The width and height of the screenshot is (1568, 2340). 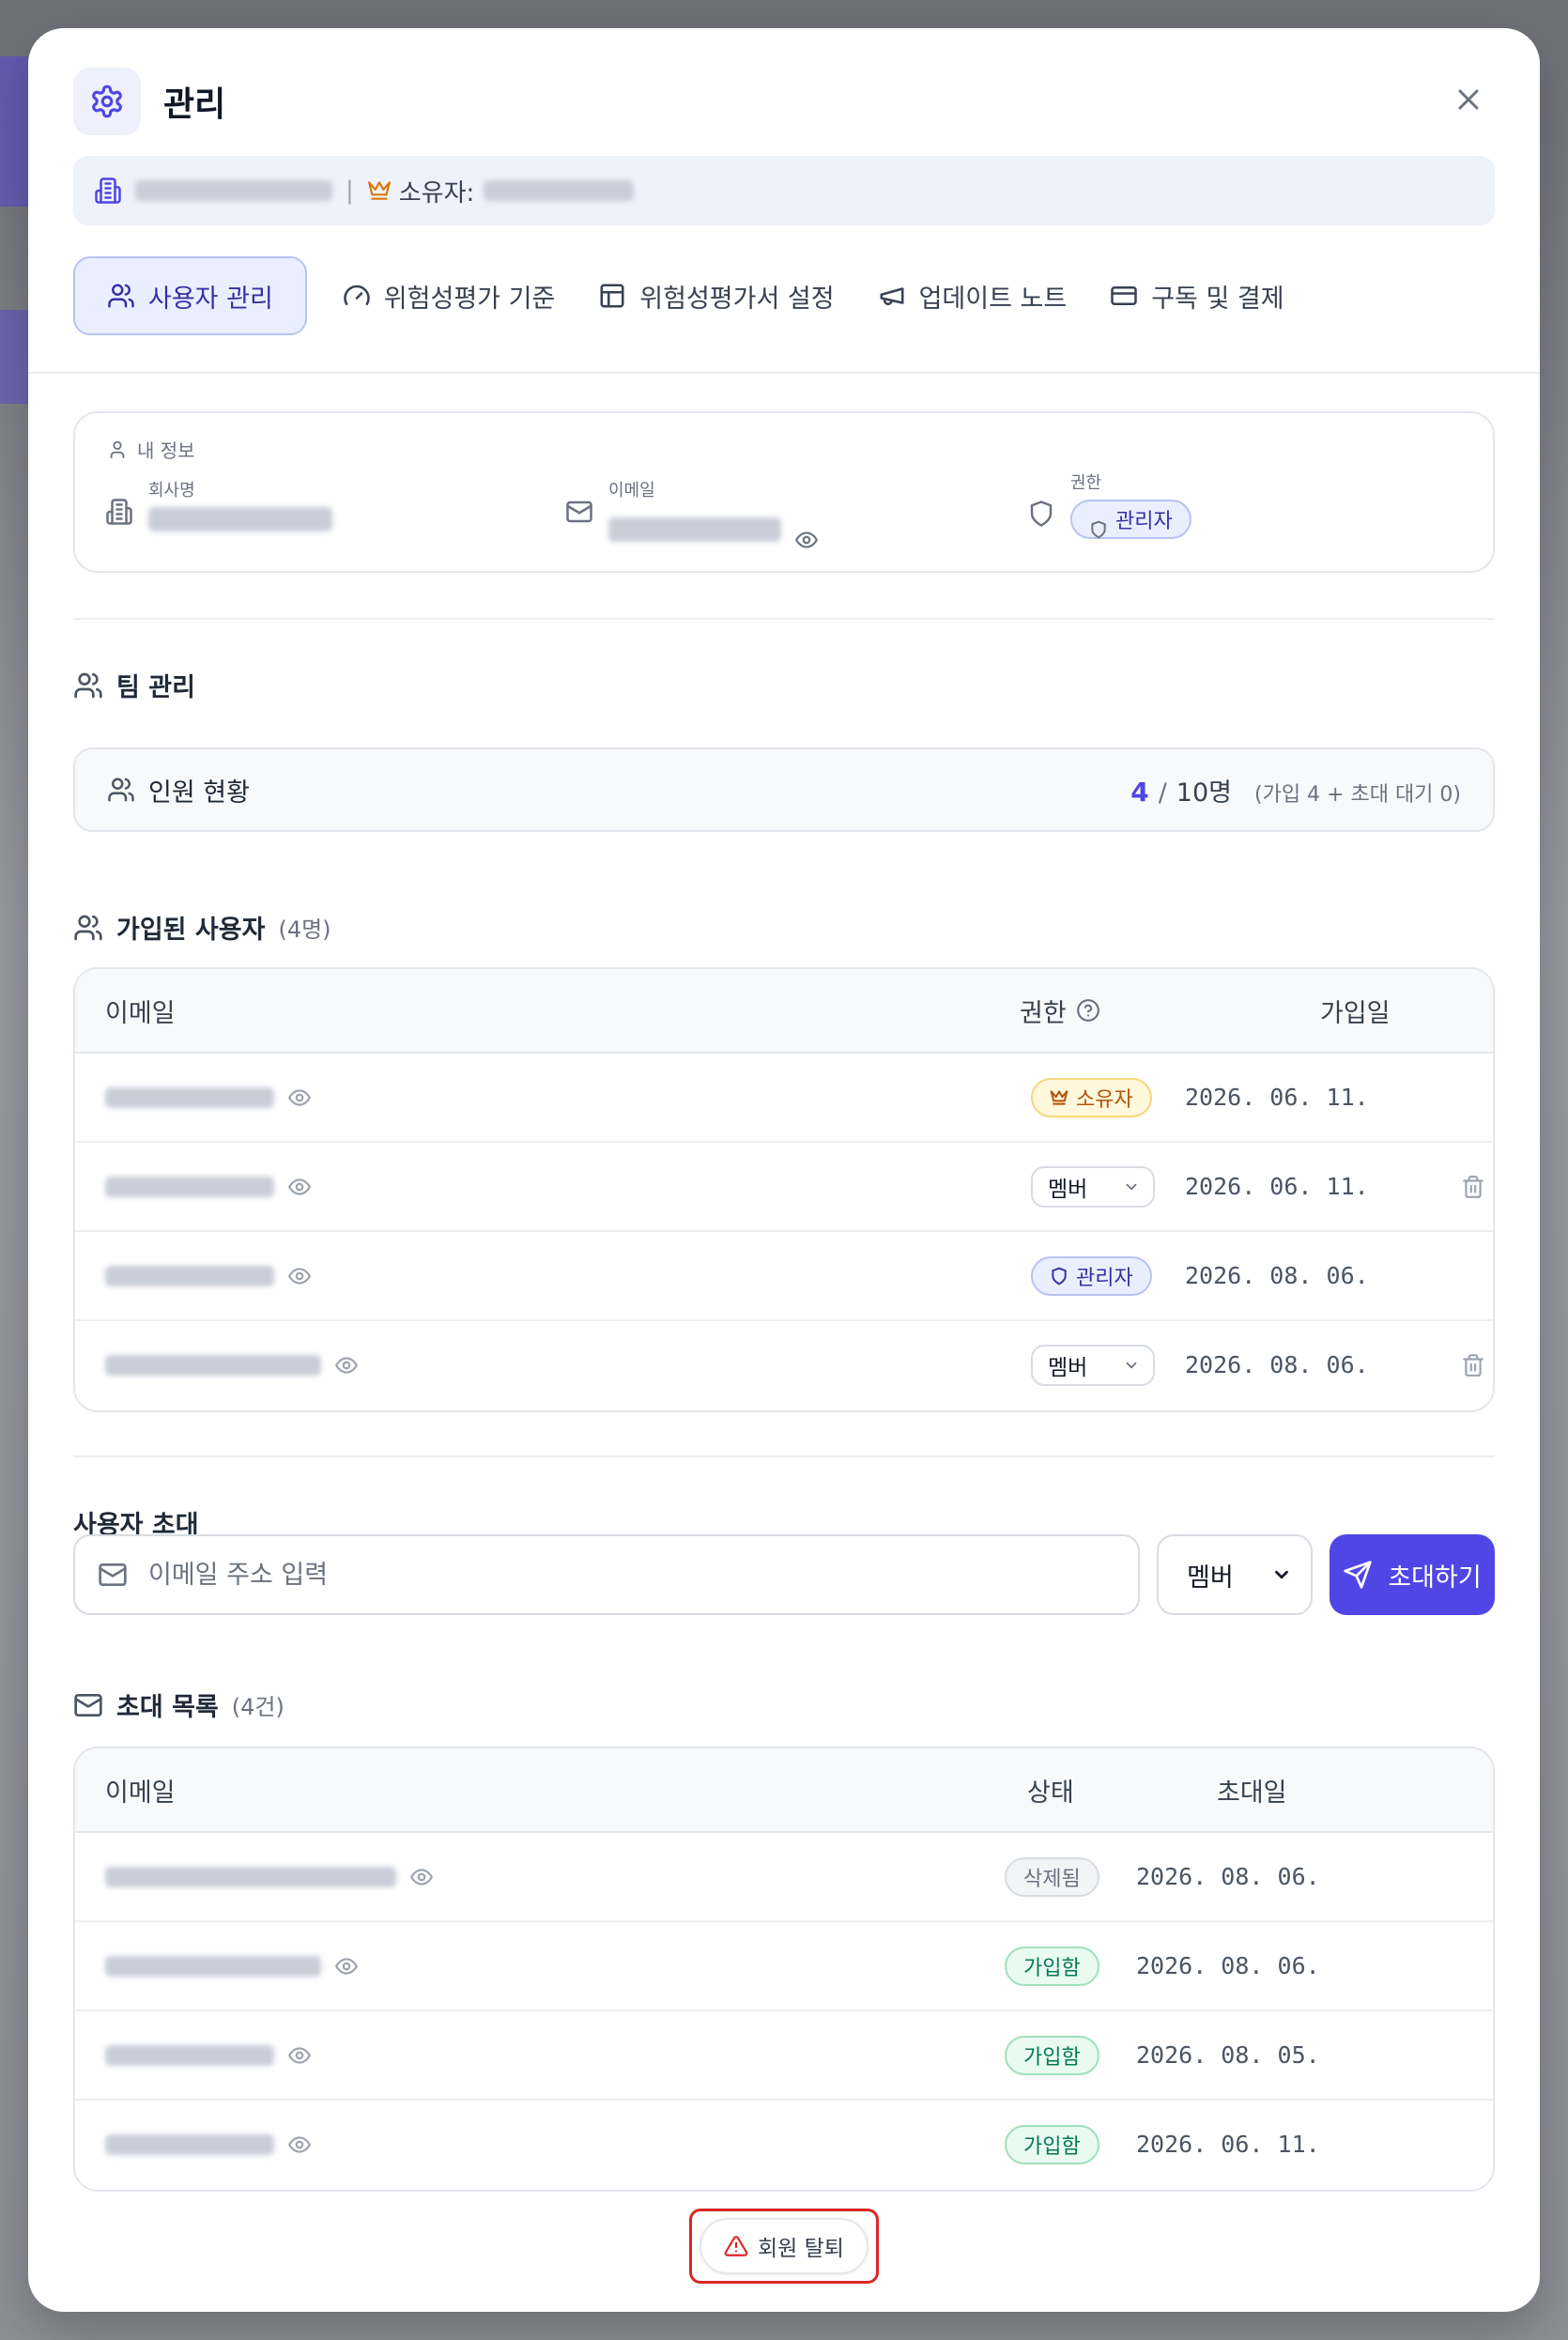 I want to click on table-row: 가입함 2026. 08. 05., so click(x=784, y=2056).